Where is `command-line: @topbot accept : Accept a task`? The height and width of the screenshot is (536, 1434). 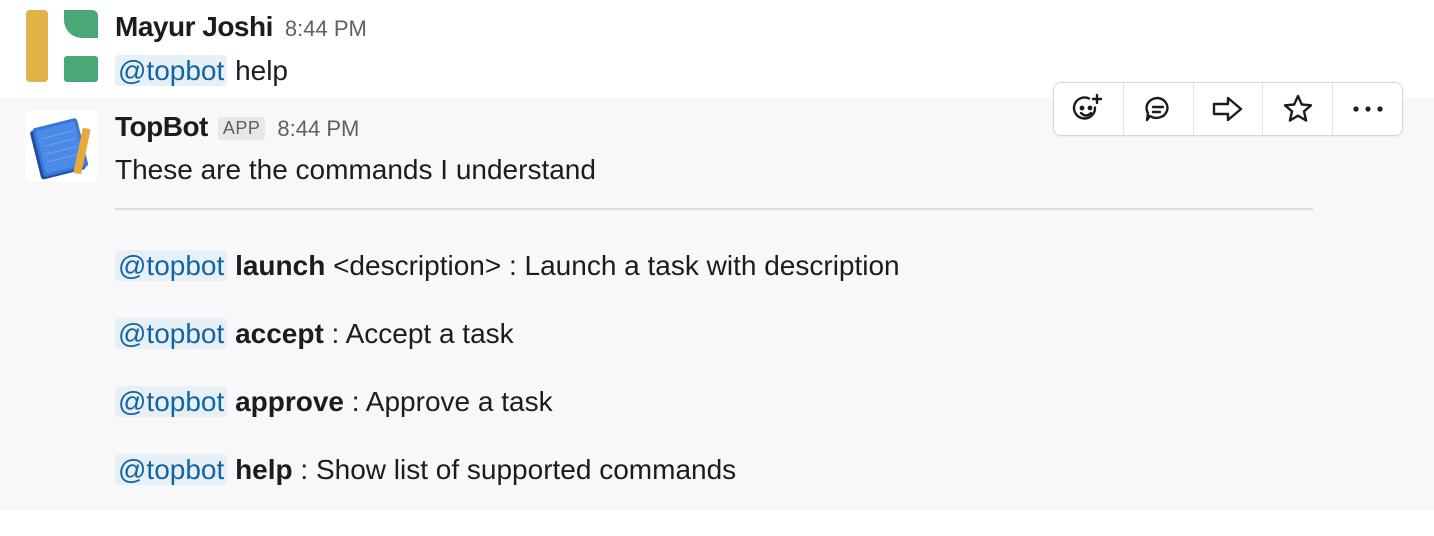 command-line: @topbot accept : Accept a task is located at coordinates (314, 334).